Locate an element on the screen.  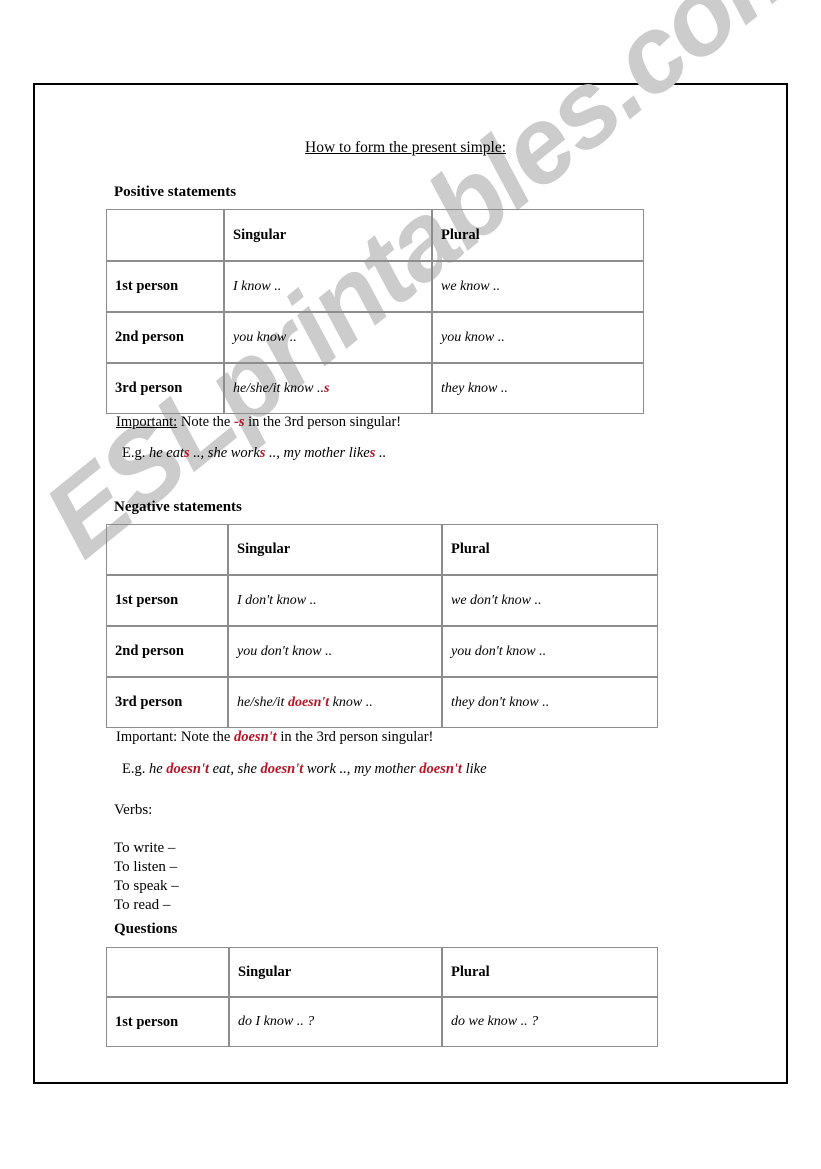
verb-item: To read – is located at coordinates (142, 905).